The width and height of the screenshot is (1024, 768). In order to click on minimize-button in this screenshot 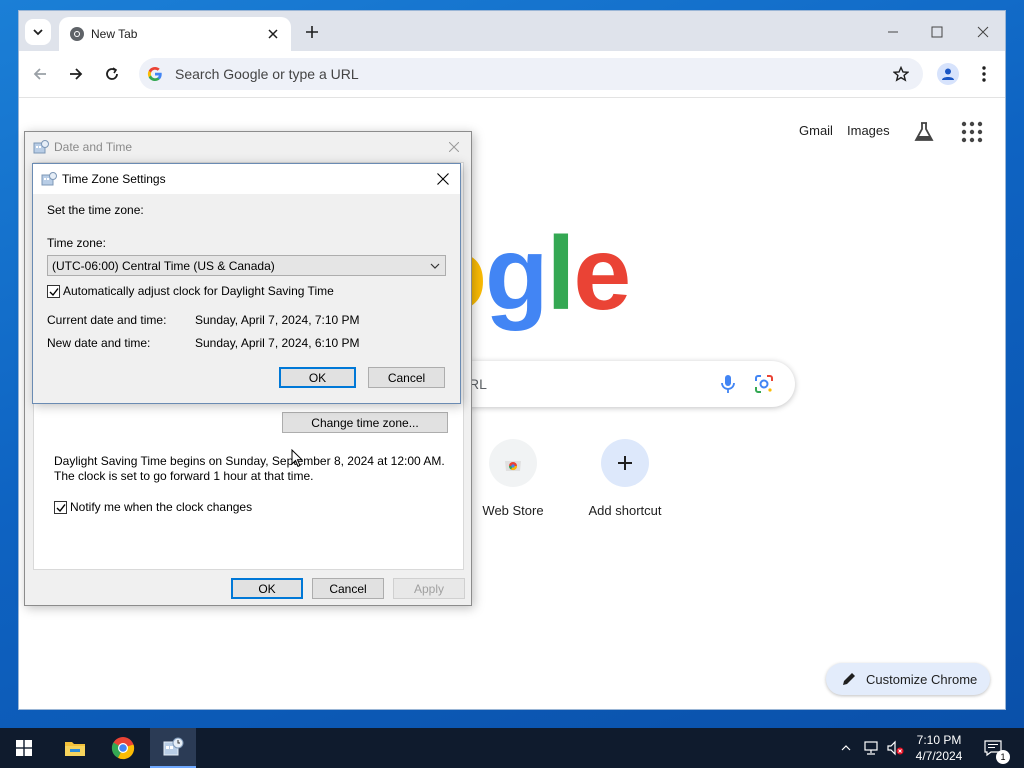, I will do `click(893, 32)`.